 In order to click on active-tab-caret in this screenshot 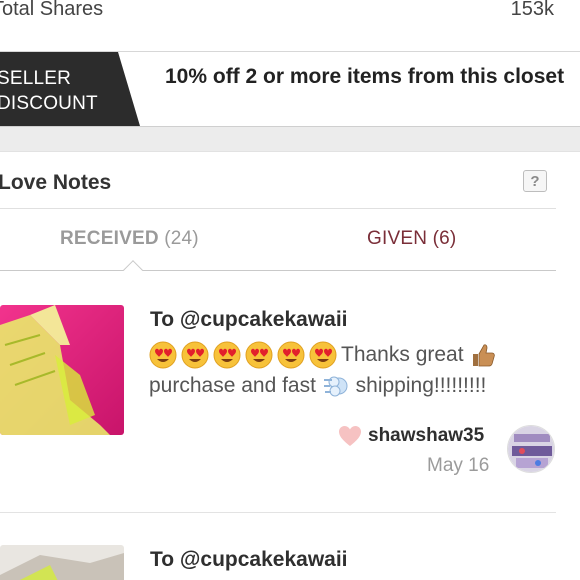, I will do `click(133, 270)`.